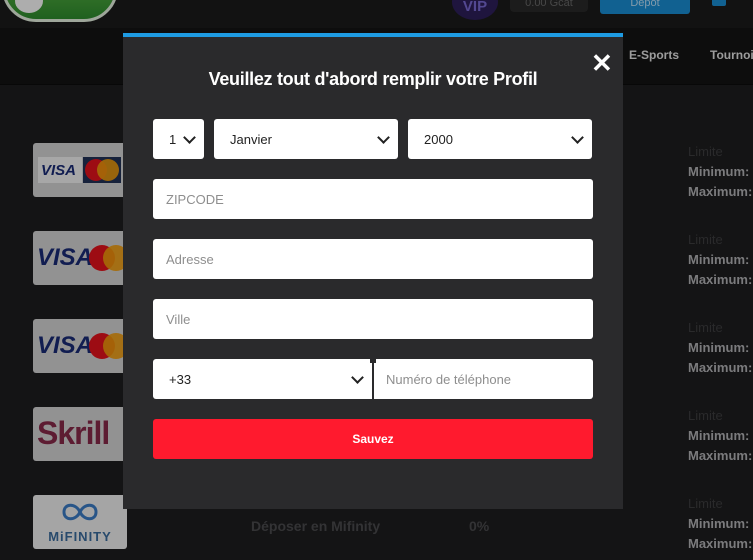 The width and height of the screenshot is (753, 560). What do you see at coordinates (306, 139) in the screenshot?
I see `birth-month-select: Janvier` at bounding box center [306, 139].